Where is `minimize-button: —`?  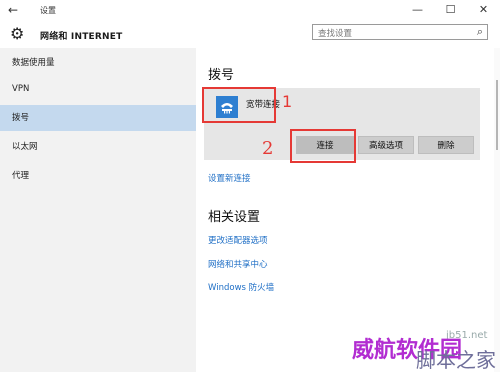 minimize-button: — is located at coordinates (417, 10).